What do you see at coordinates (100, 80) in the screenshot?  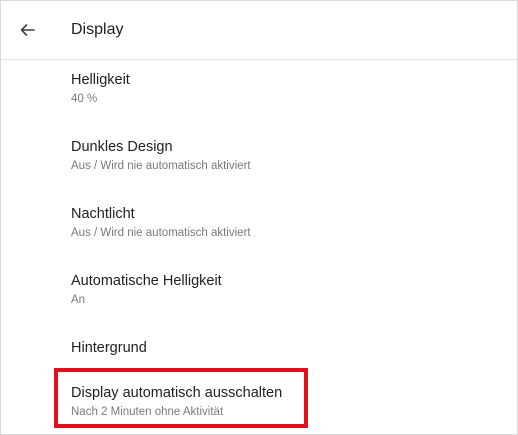 I see `setting-brightness-title: Helligkeit` at bounding box center [100, 80].